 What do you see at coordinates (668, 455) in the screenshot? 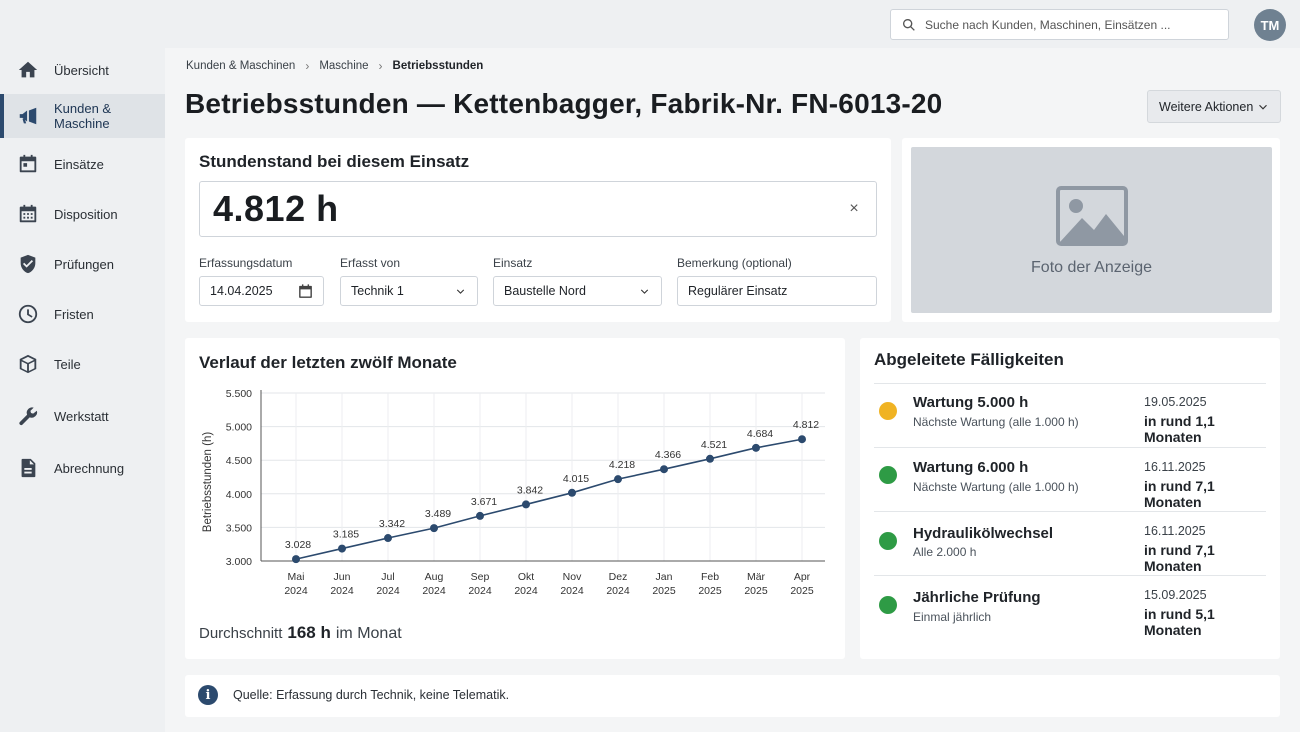
I see `data-label: 4.366` at bounding box center [668, 455].